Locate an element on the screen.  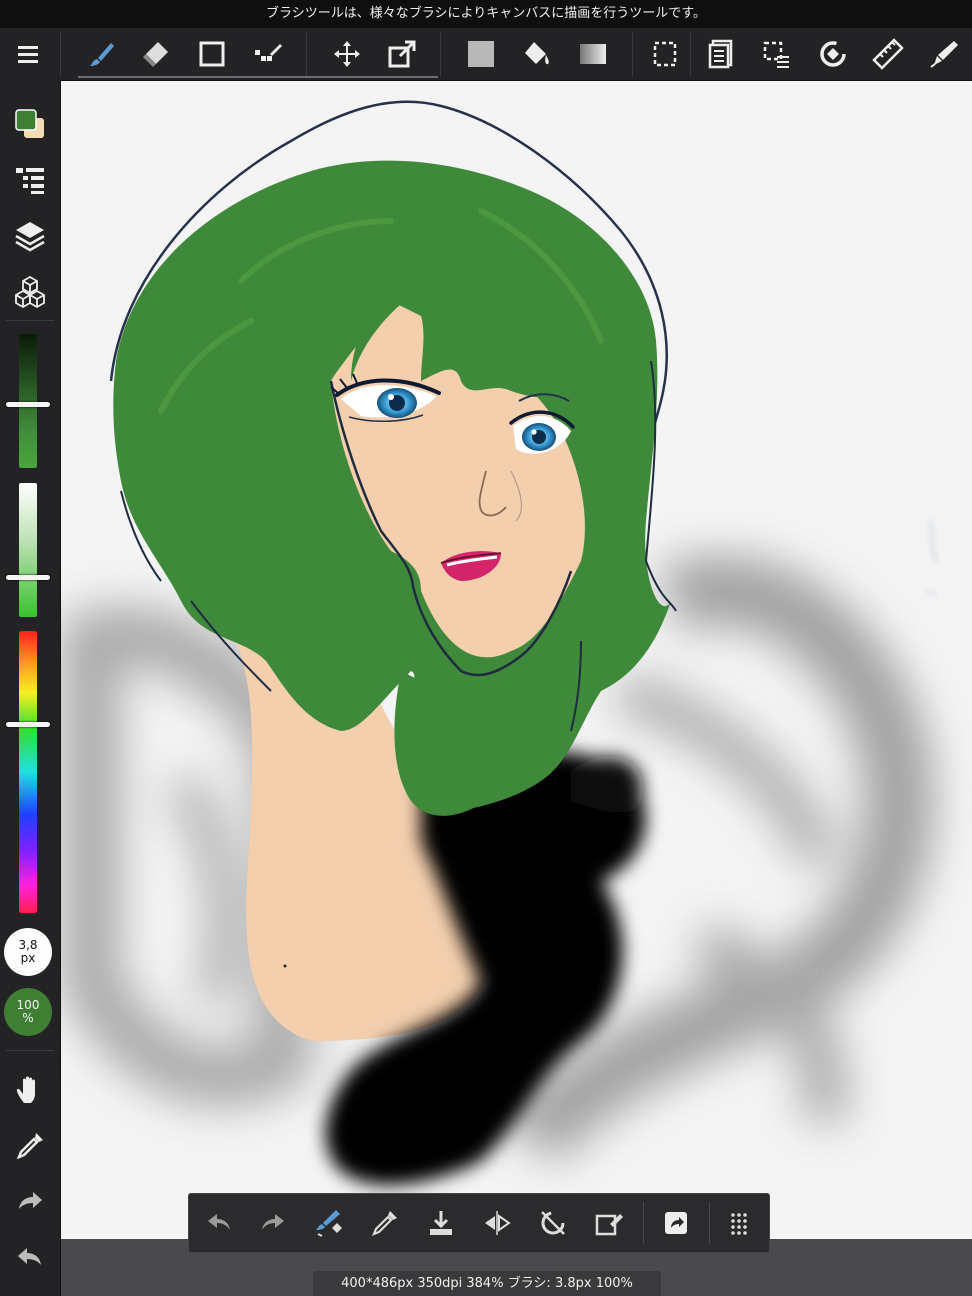
rotate-icon is located at coordinates (833, 54).